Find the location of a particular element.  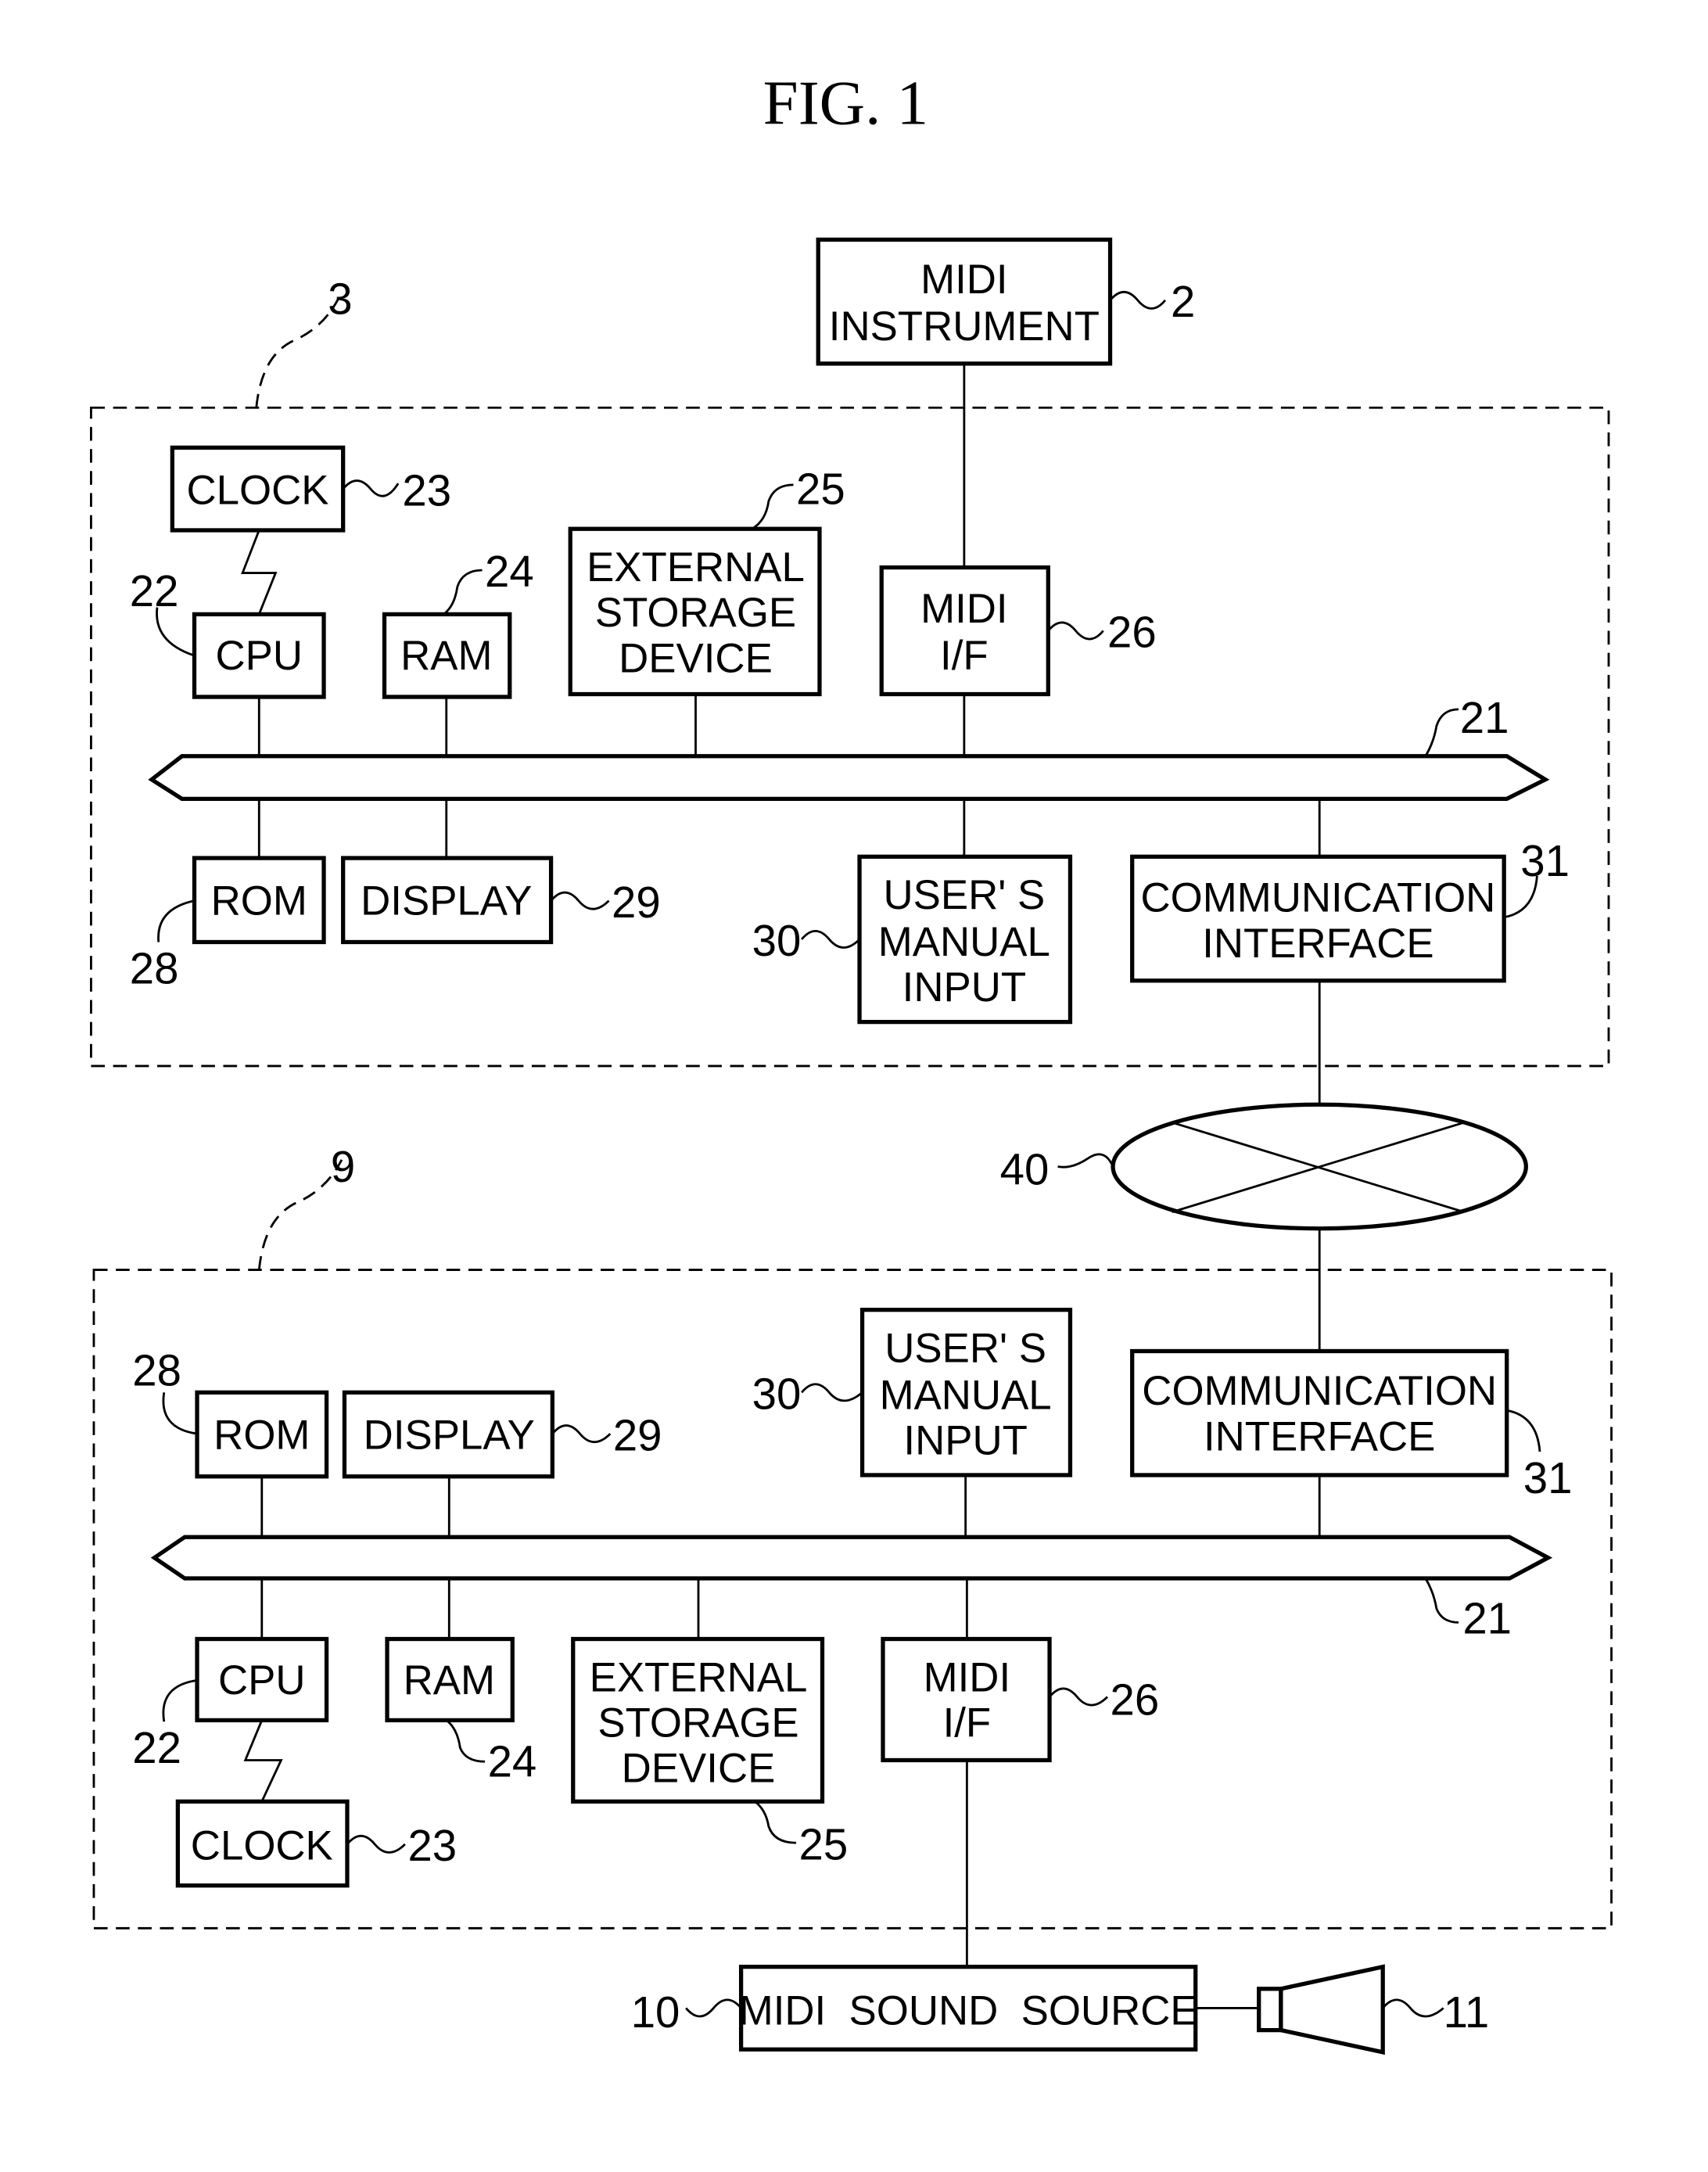

midi-sound-source-block: MIDI SOUND SOURCE 10 is located at coordinates (914, 2008).